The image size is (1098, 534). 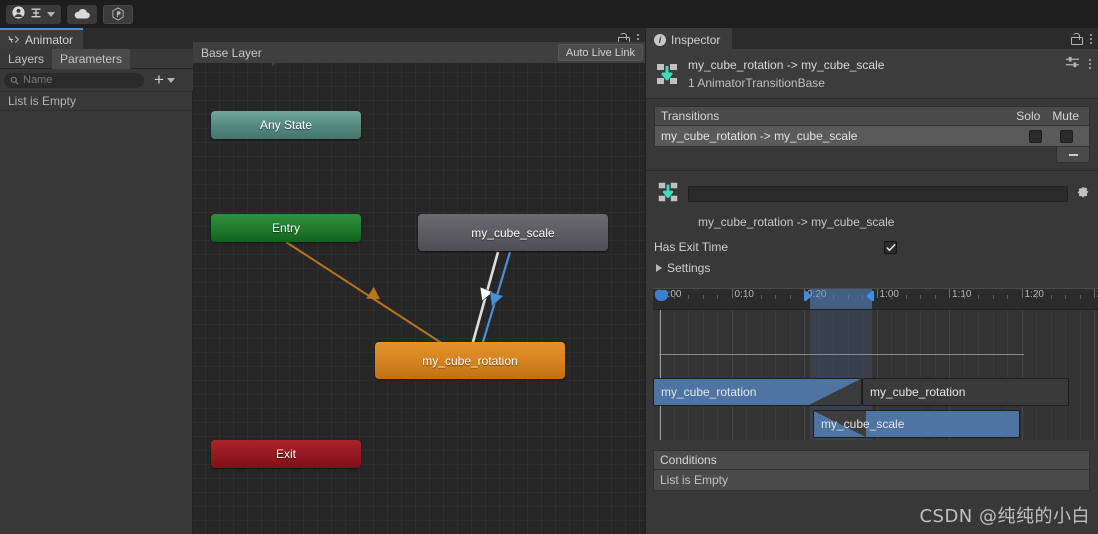 I want to click on timeline-tick-label: 0:10, so click(x=744, y=294).